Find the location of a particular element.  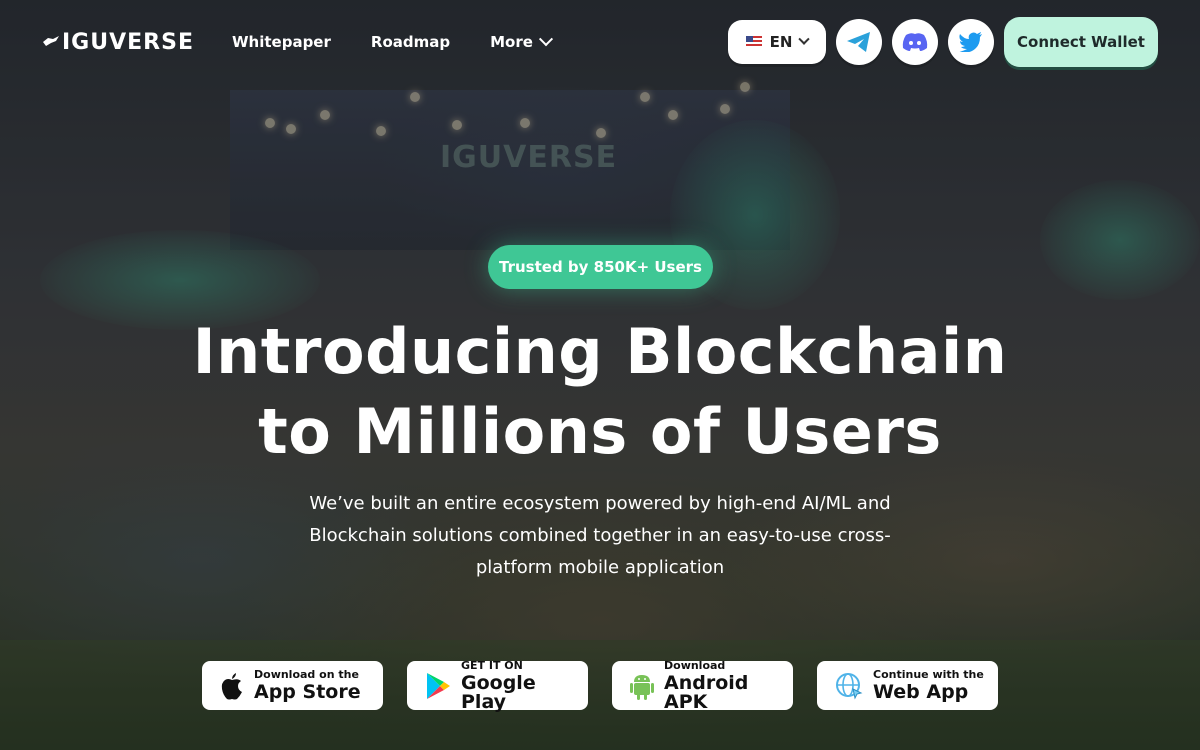

telegram-icon is located at coordinates (858, 42).